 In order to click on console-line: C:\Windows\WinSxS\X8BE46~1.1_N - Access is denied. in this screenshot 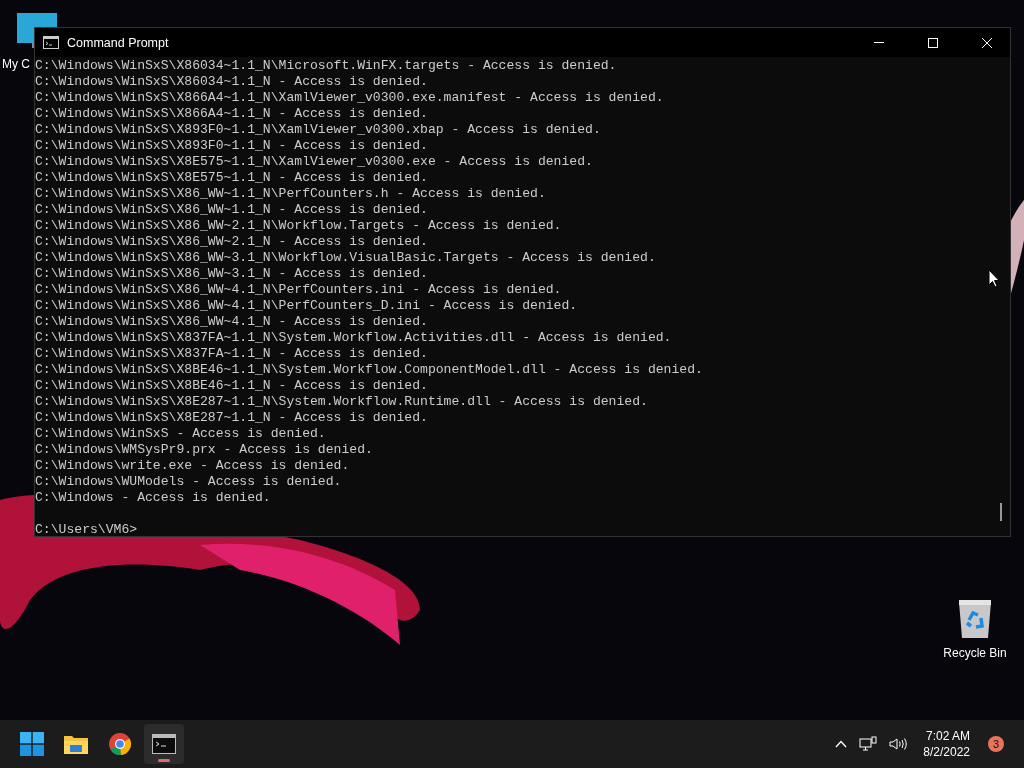, I will do `click(232, 386)`.